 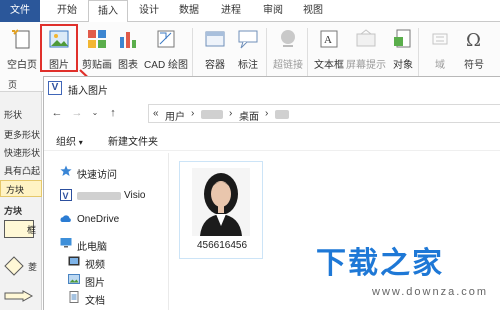 What do you see at coordinates (20, 11) in the screenshot?
I see `tab-file: 文件` at bounding box center [20, 11].